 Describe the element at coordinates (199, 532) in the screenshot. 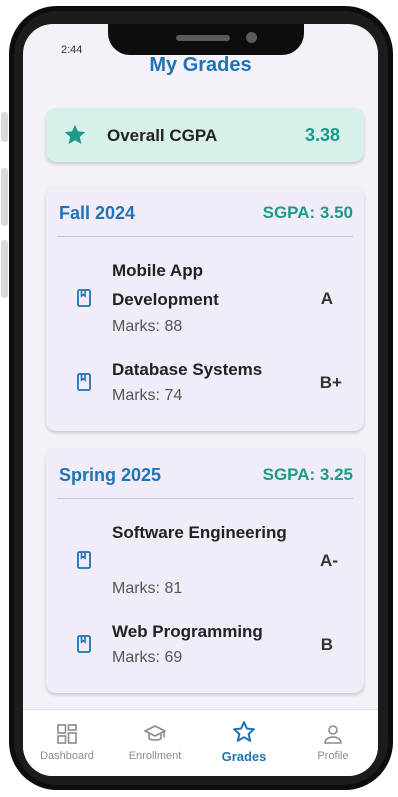

I see `course-name: Software Engineering` at that location.